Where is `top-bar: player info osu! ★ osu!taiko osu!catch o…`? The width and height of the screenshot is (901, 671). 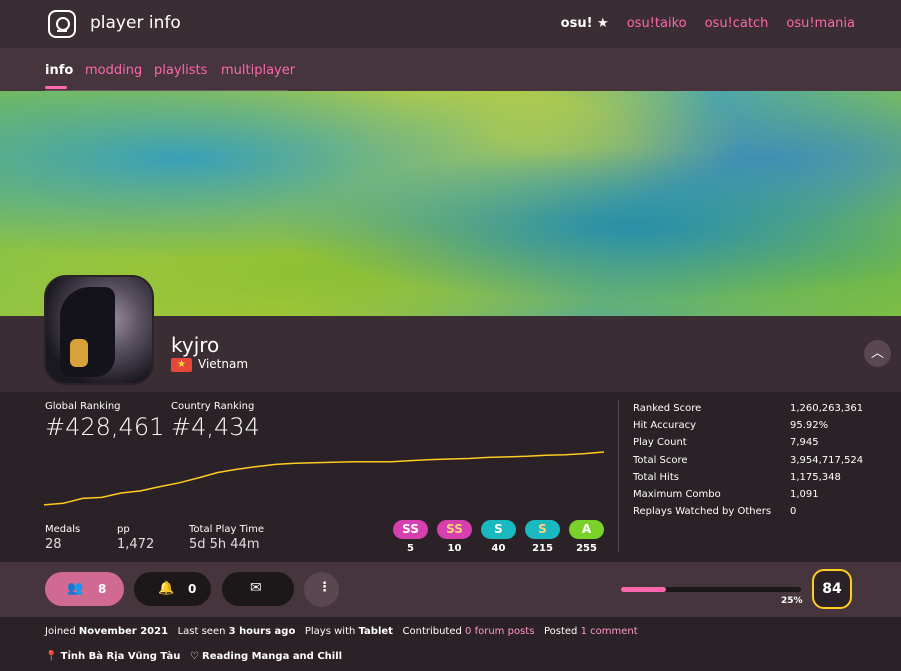 top-bar: player info osu! ★ osu!taiko osu!catch o… is located at coordinates (450, 24).